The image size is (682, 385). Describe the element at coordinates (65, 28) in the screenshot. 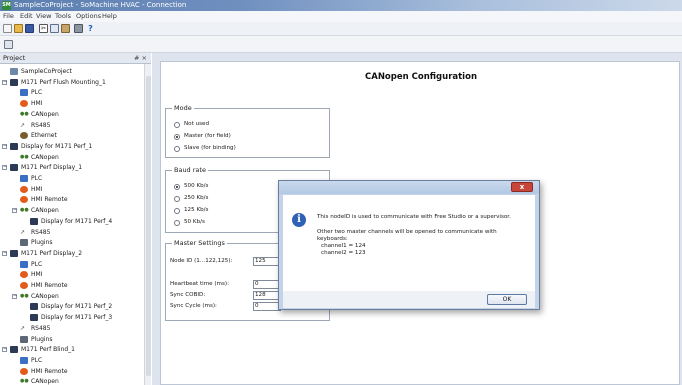

I see `paste-icon` at that location.